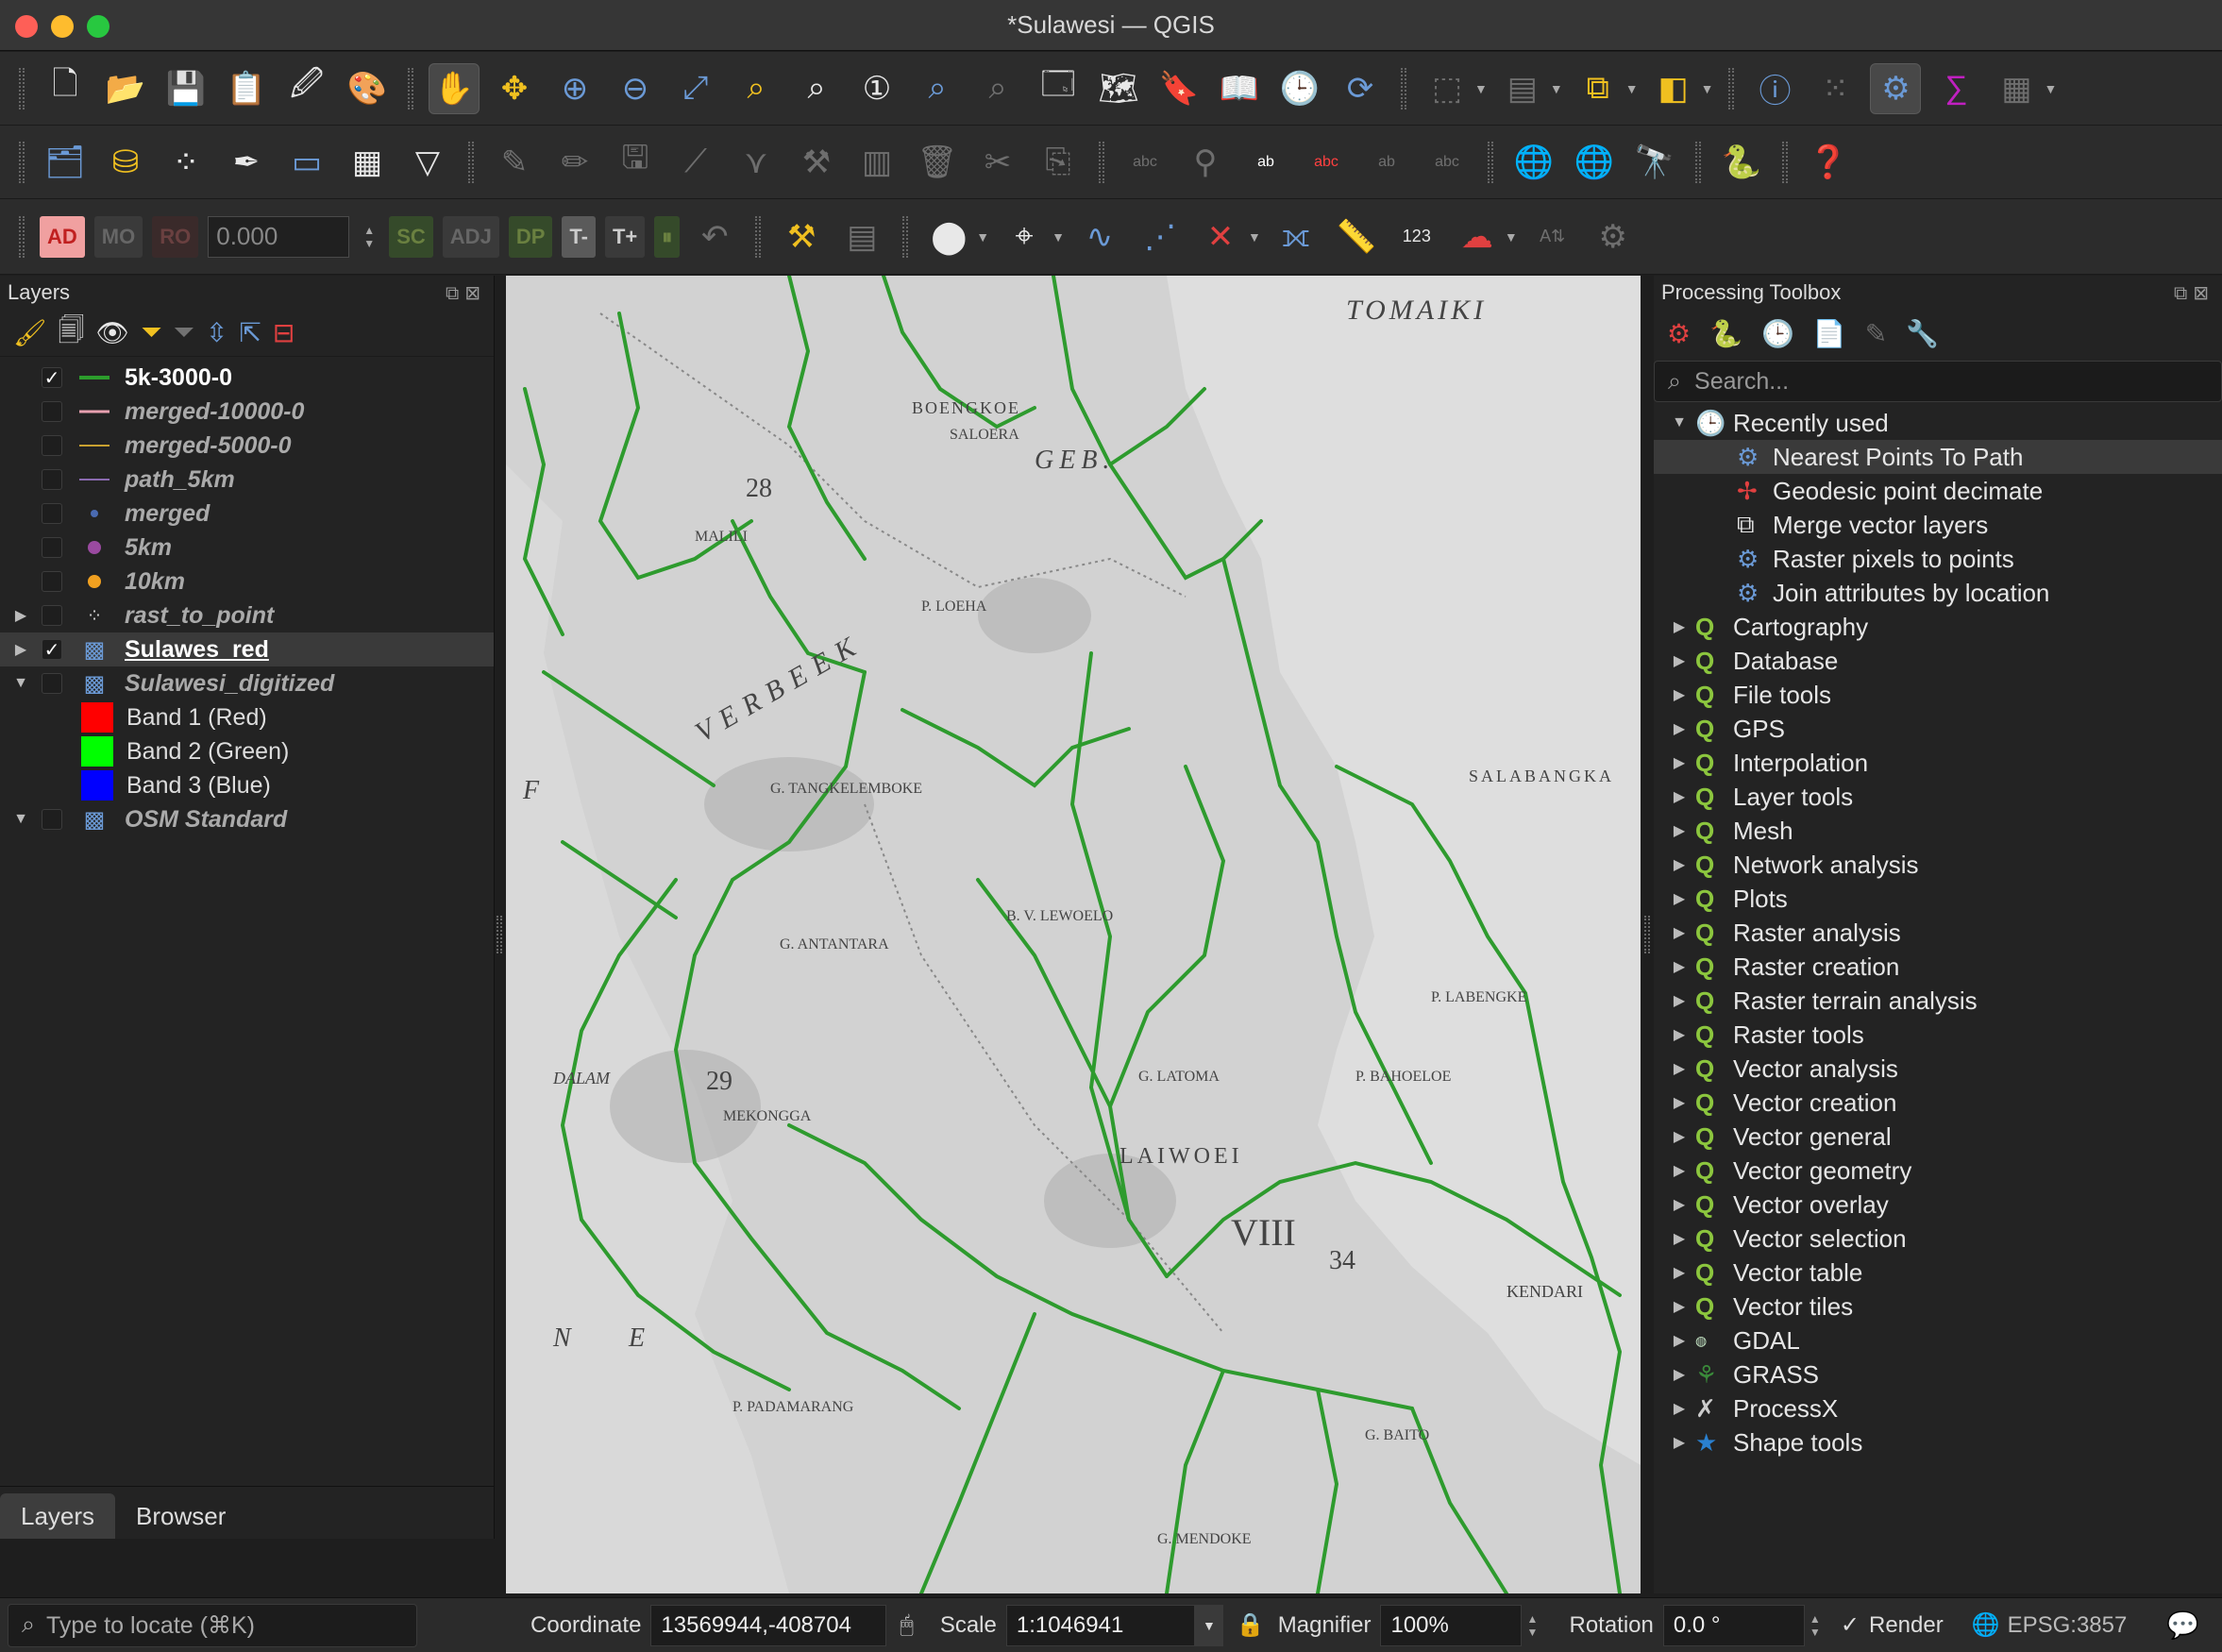 This screenshot has width=2222, height=1652. I want to click on results-viewer-icon: 📄, so click(1830, 333).